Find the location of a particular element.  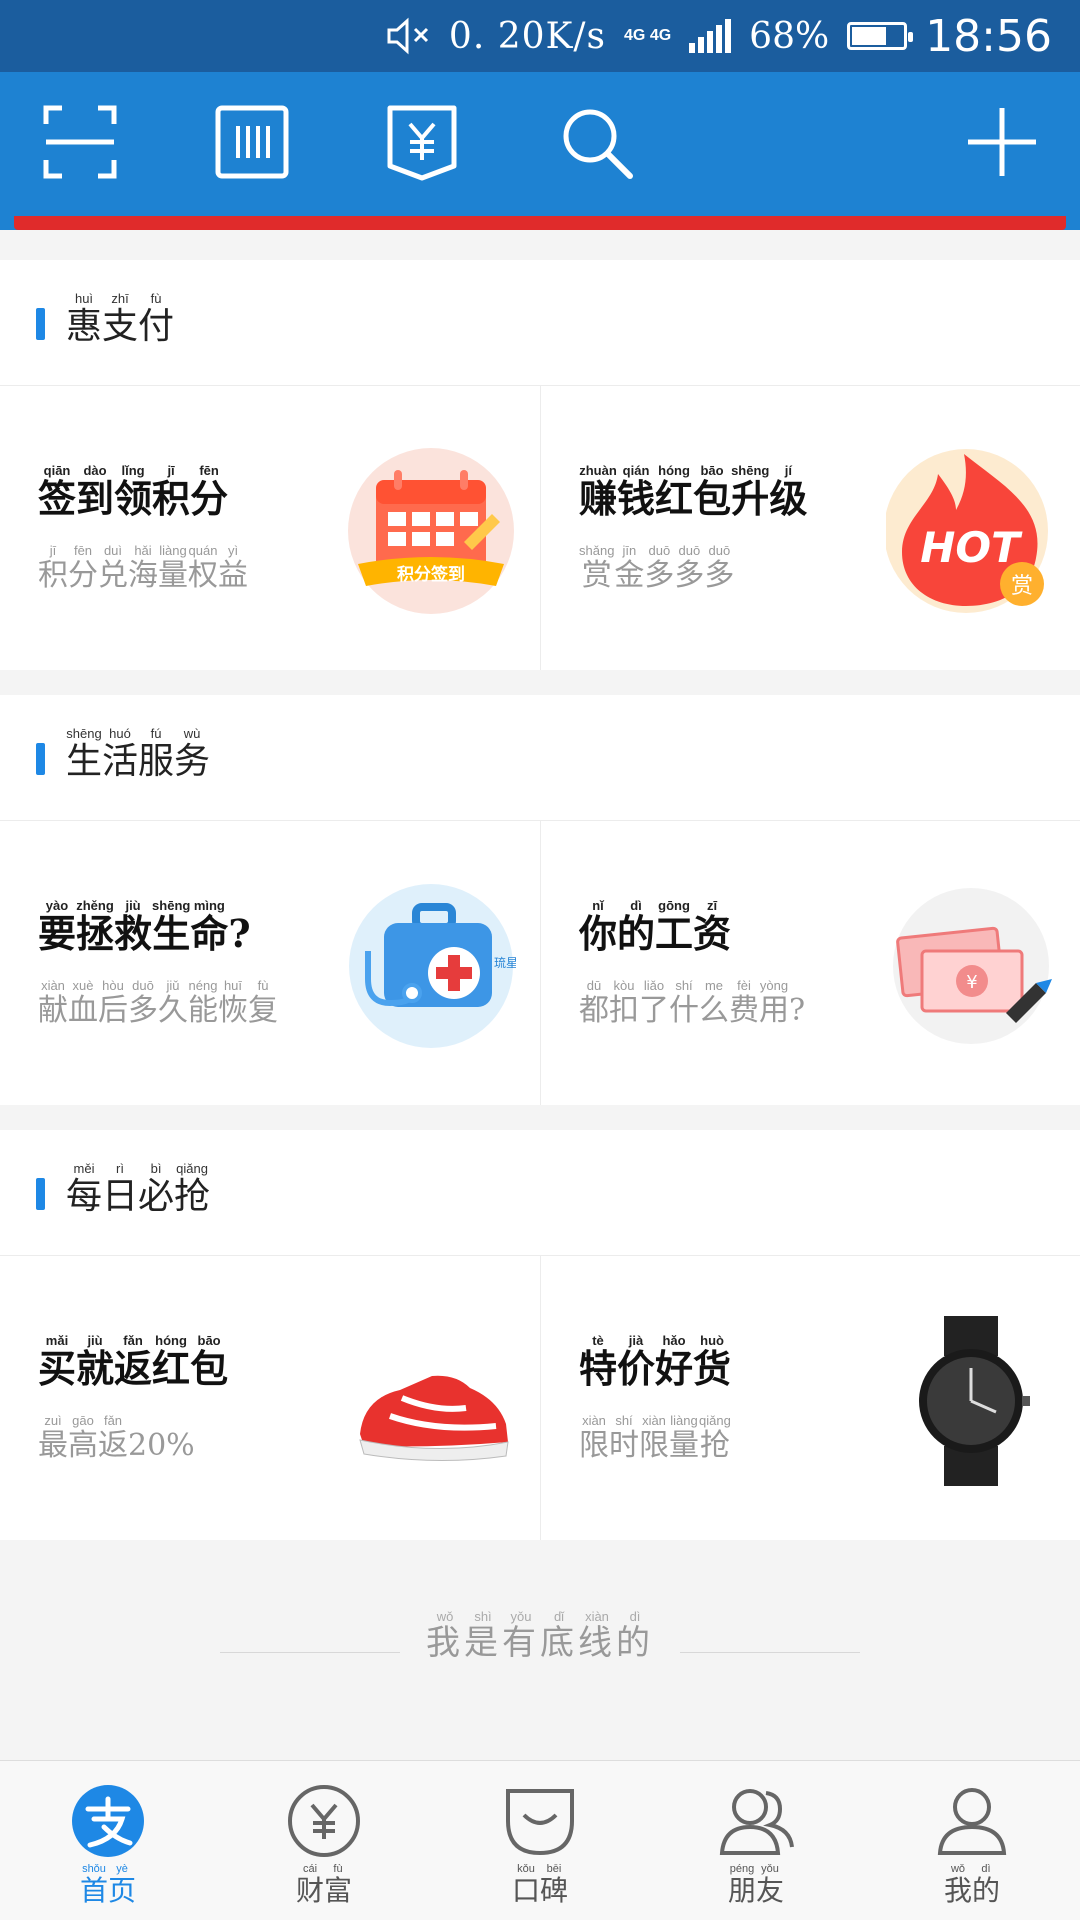

ruby-char: 活huó is located at coordinates (120, 754).